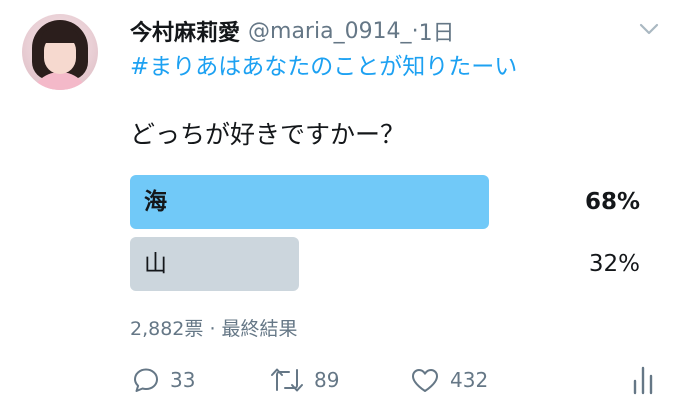 The width and height of the screenshot is (680, 413). Describe the element at coordinates (259, 329) in the screenshot. I see `poll-status: 最終結果` at that location.